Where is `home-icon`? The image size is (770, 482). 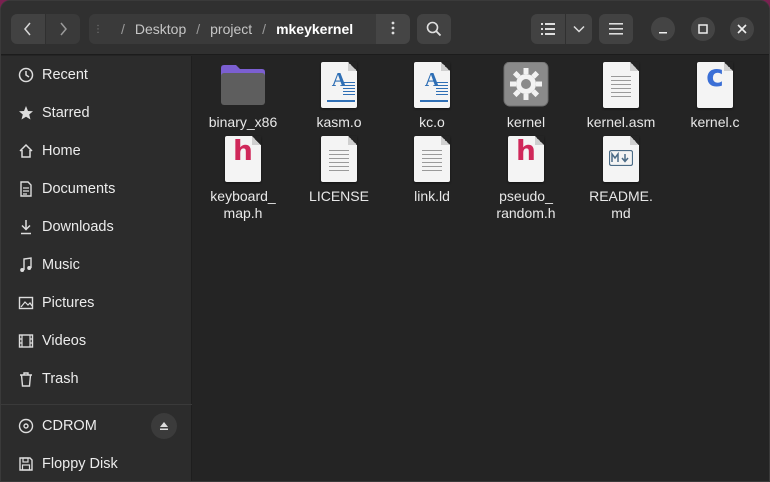
home-icon is located at coordinates (26, 151).